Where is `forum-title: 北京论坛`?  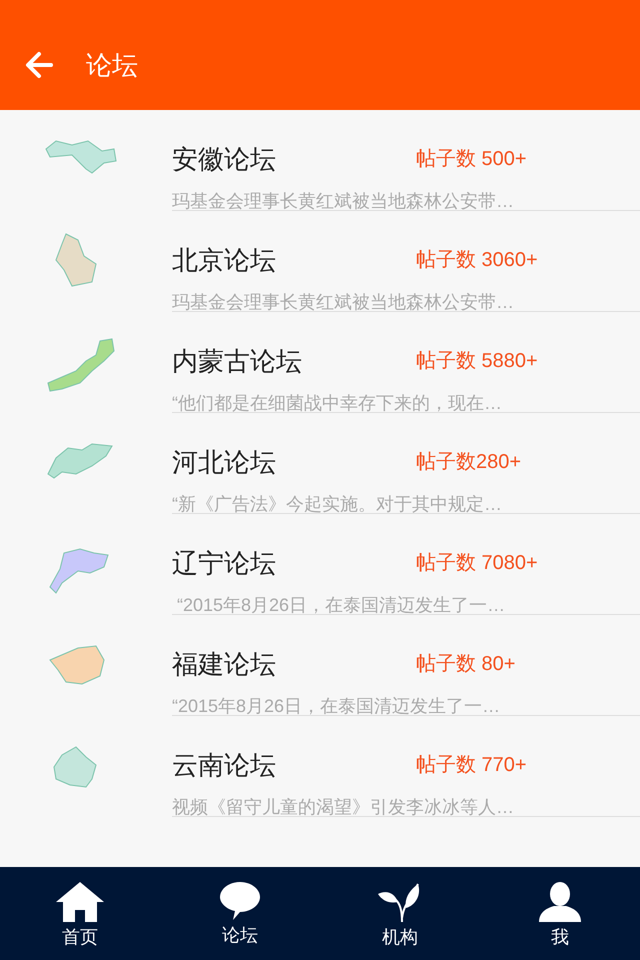
forum-title: 北京论坛 is located at coordinates (224, 260).